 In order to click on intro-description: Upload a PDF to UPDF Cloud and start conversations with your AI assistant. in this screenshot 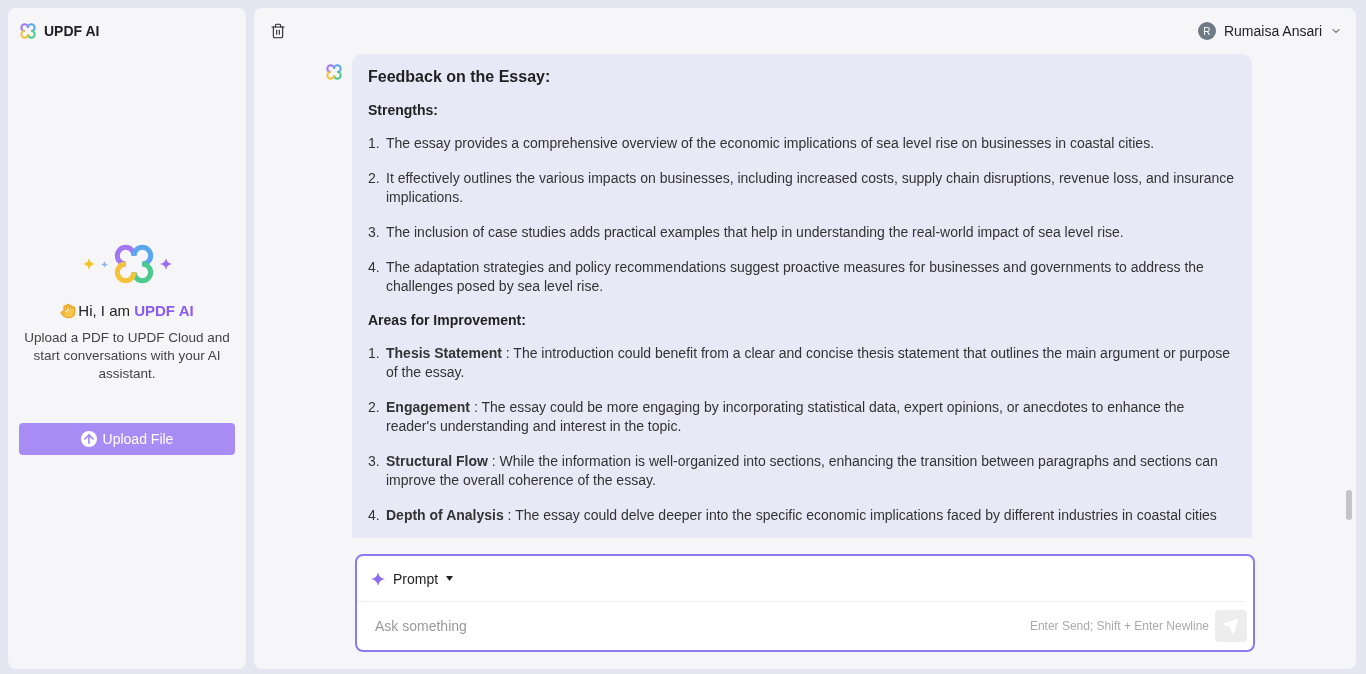, I will do `click(127, 356)`.